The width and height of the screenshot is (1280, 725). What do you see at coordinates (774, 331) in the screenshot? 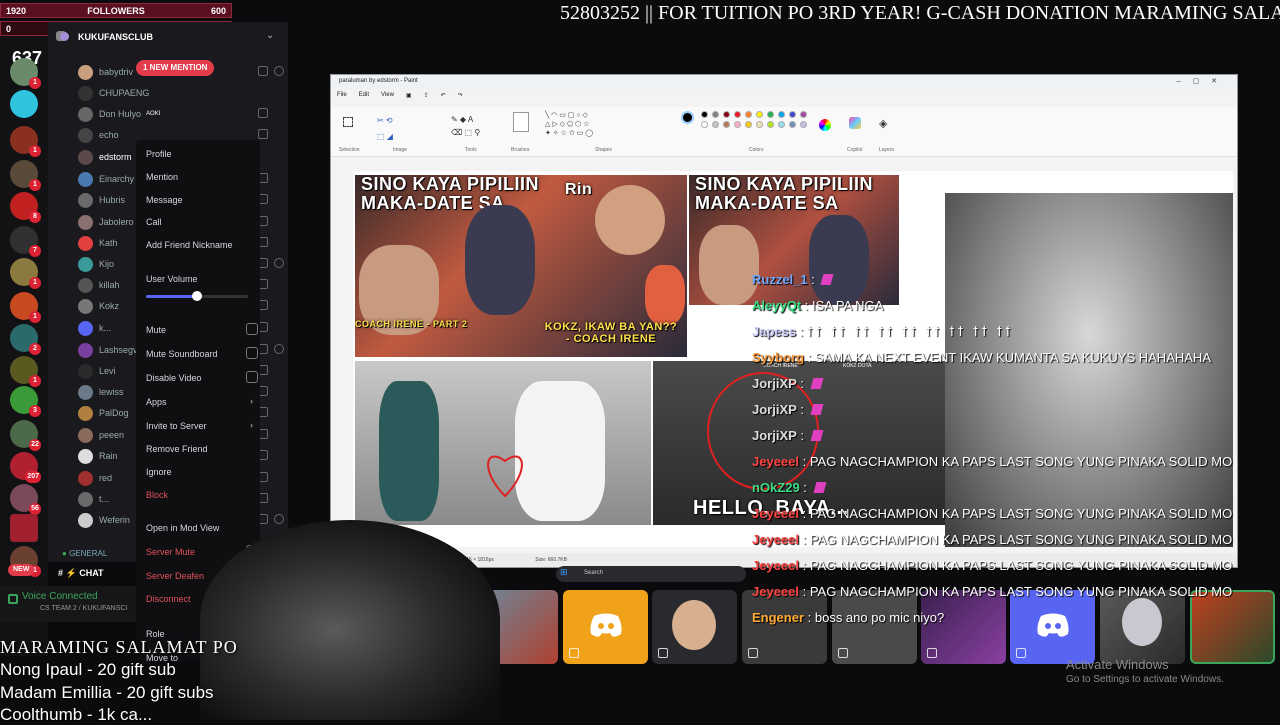
I see `chat-username: Japess` at bounding box center [774, 331].